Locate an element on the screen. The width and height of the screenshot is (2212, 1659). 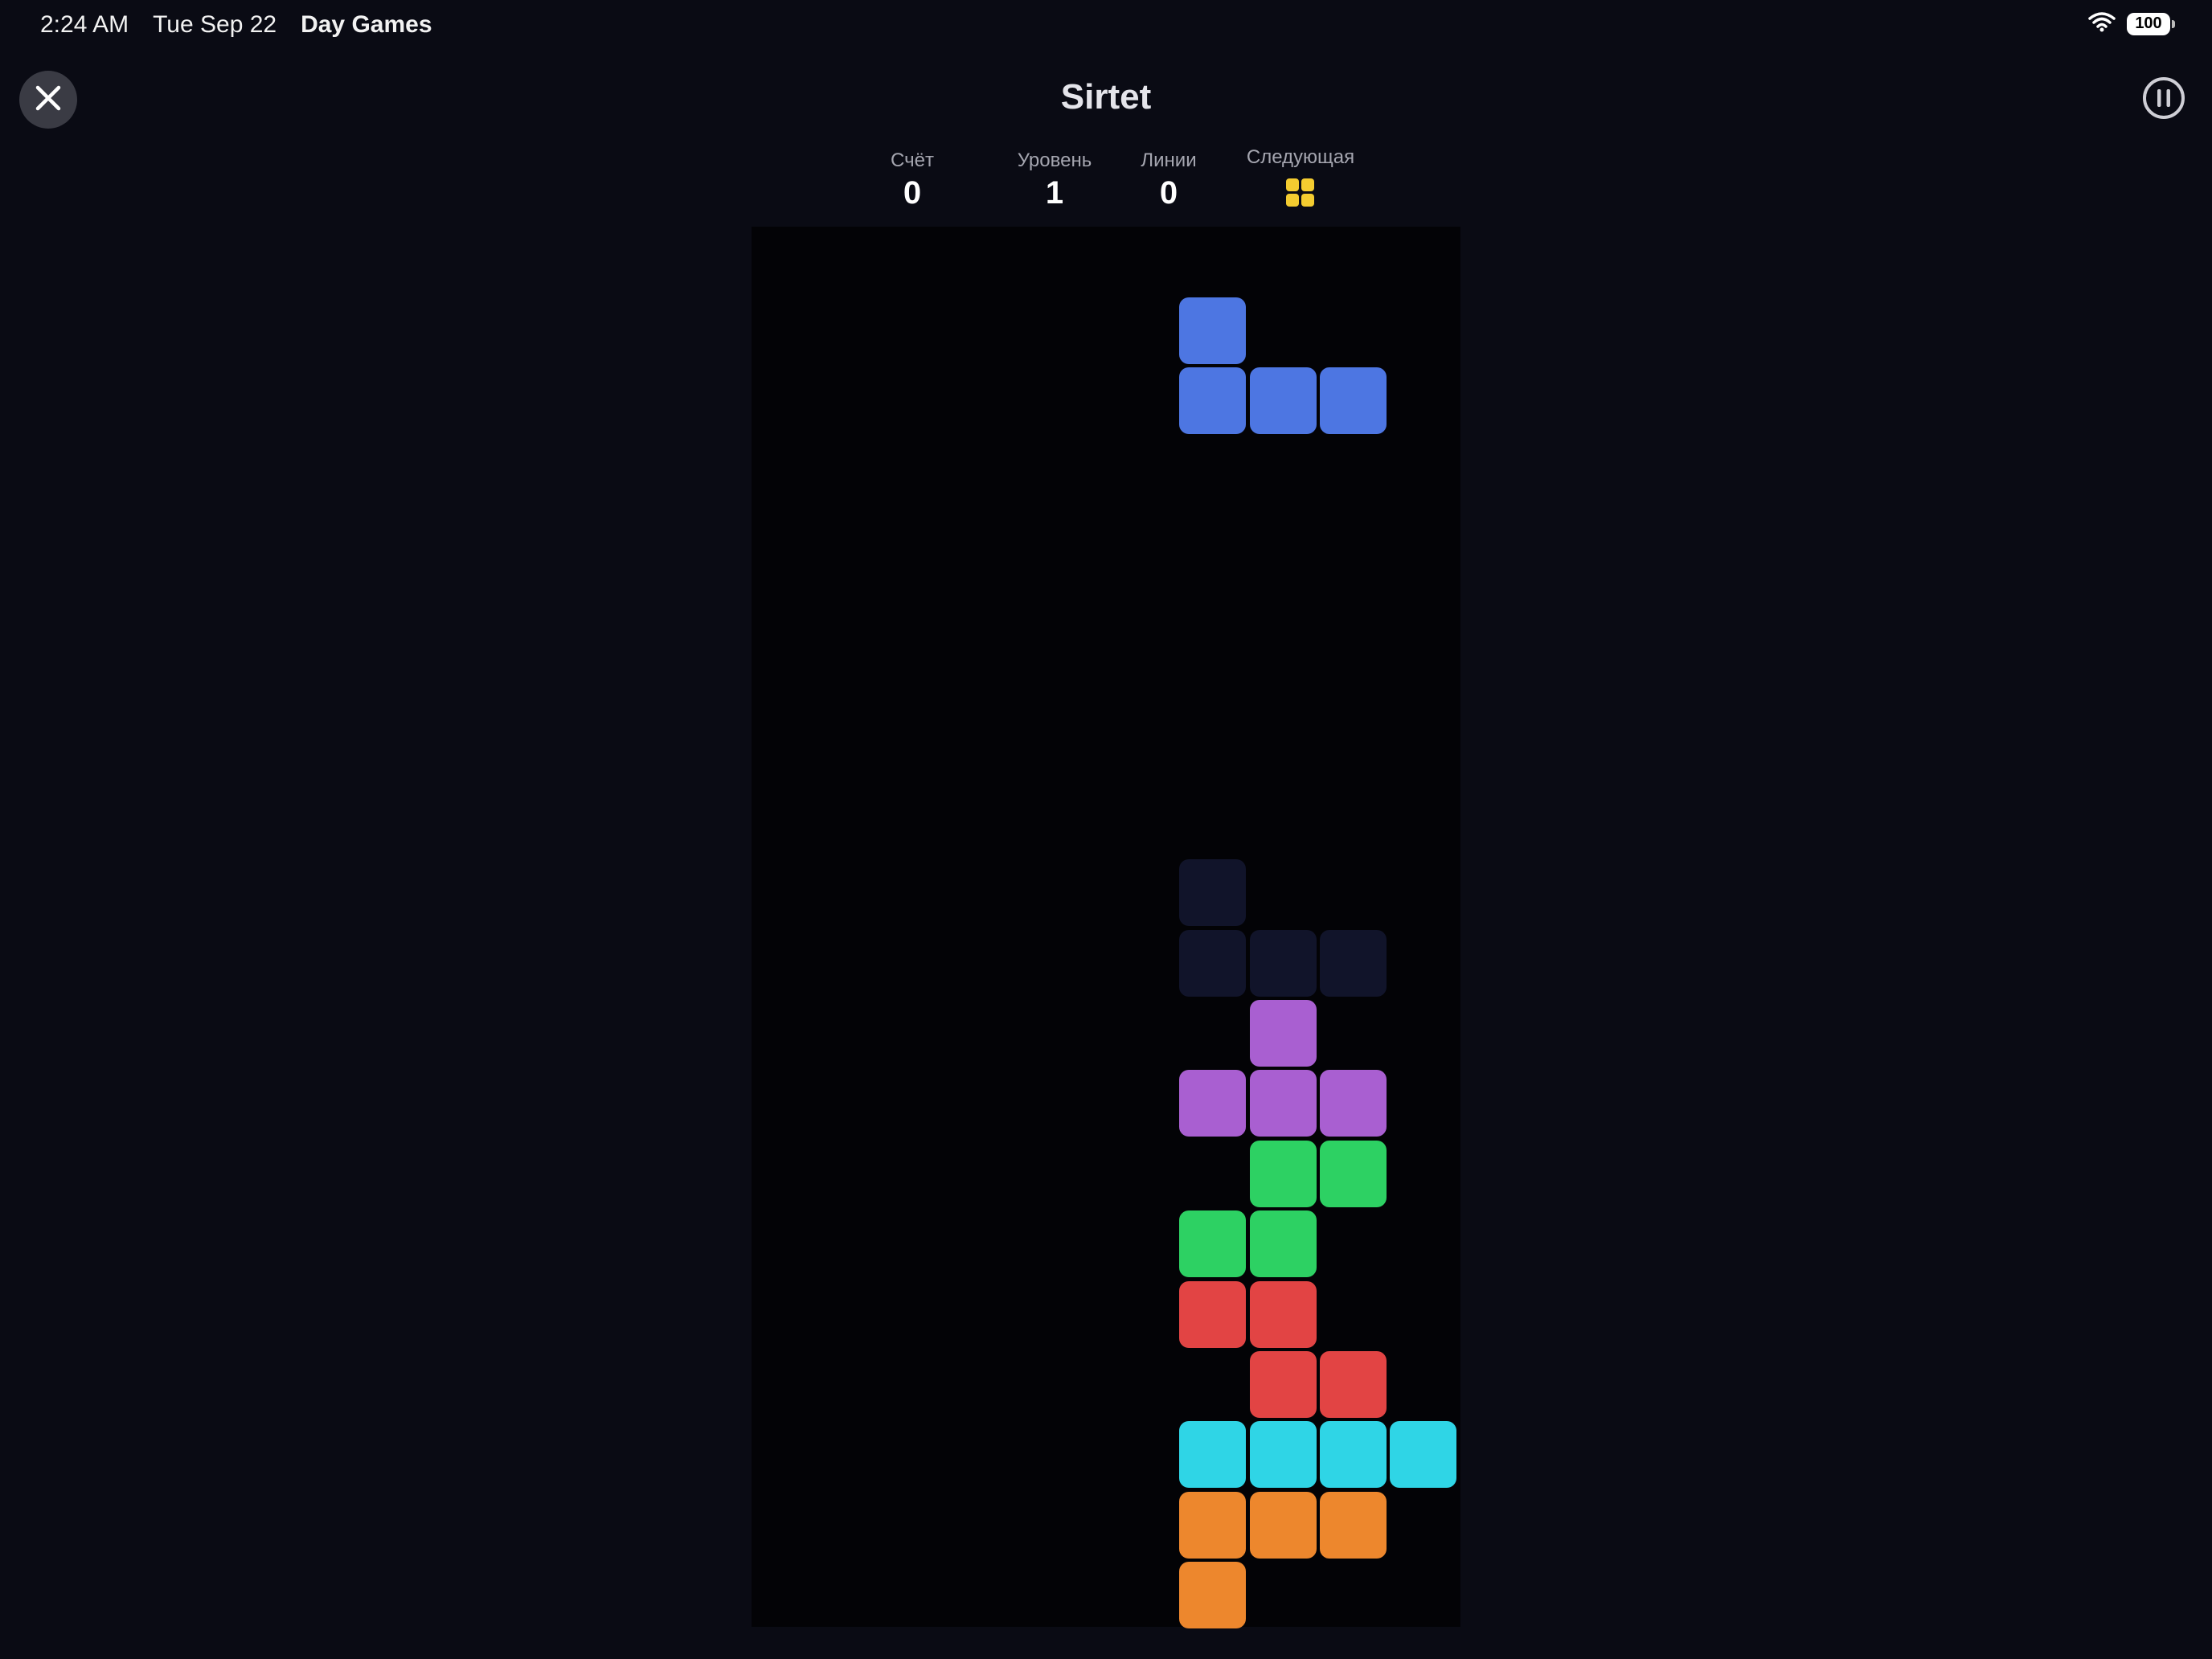
pause-button is located at coordinates (2163, 100).